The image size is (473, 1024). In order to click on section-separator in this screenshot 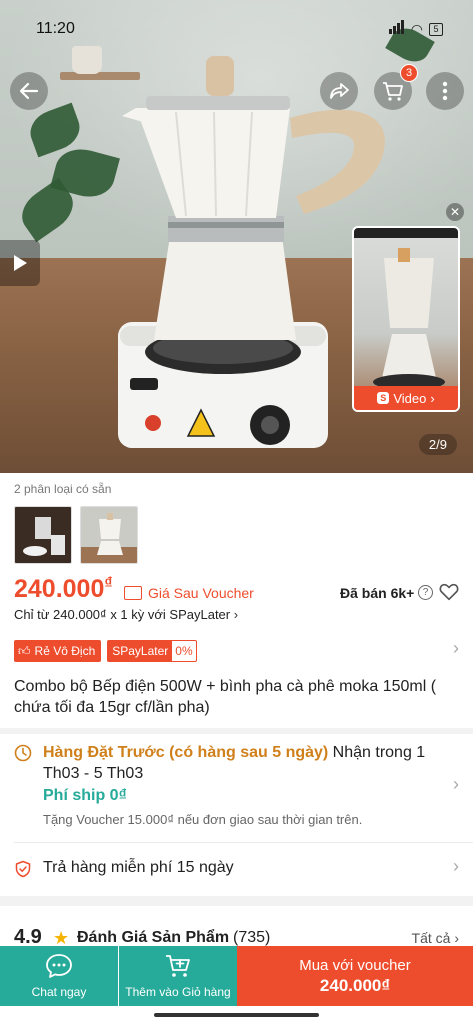, I will do `click(243, 842)`.